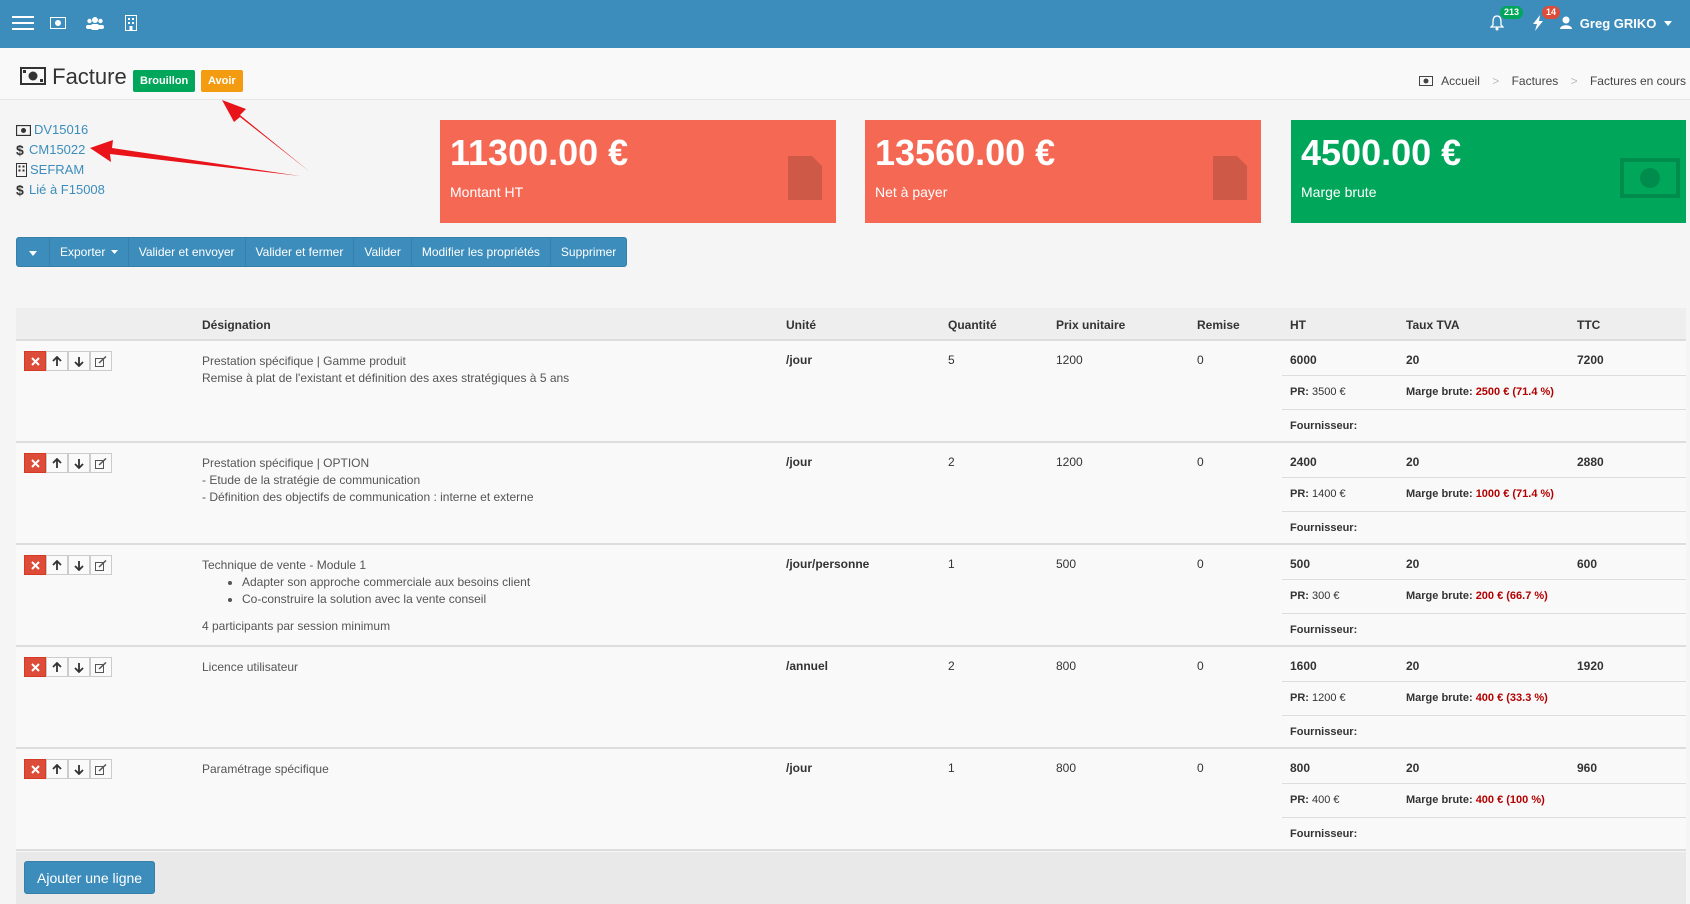 The height and width of the screenshot is (904, 1690). I want to click on delete-button: Supprimer, so click(588, 252).